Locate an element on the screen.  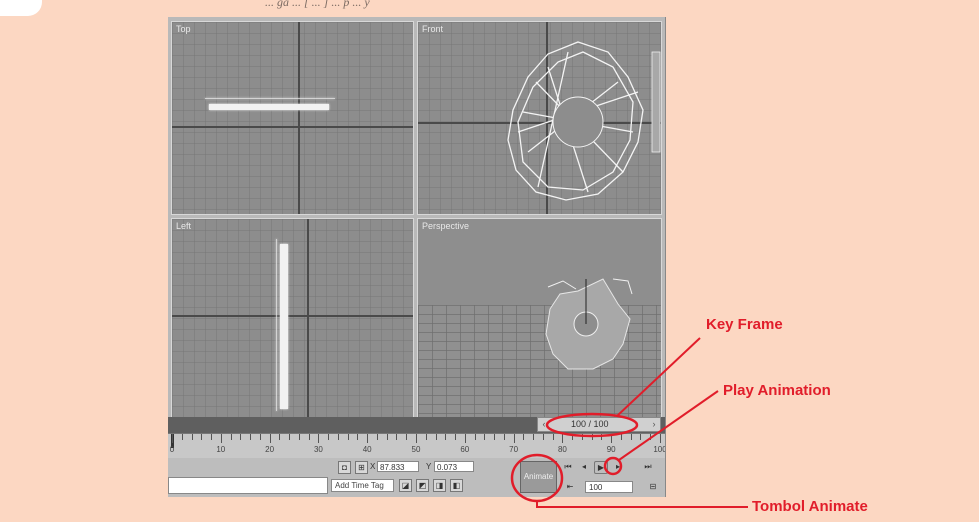
key-frame-pointer-line is located at coordinates (658, 377).